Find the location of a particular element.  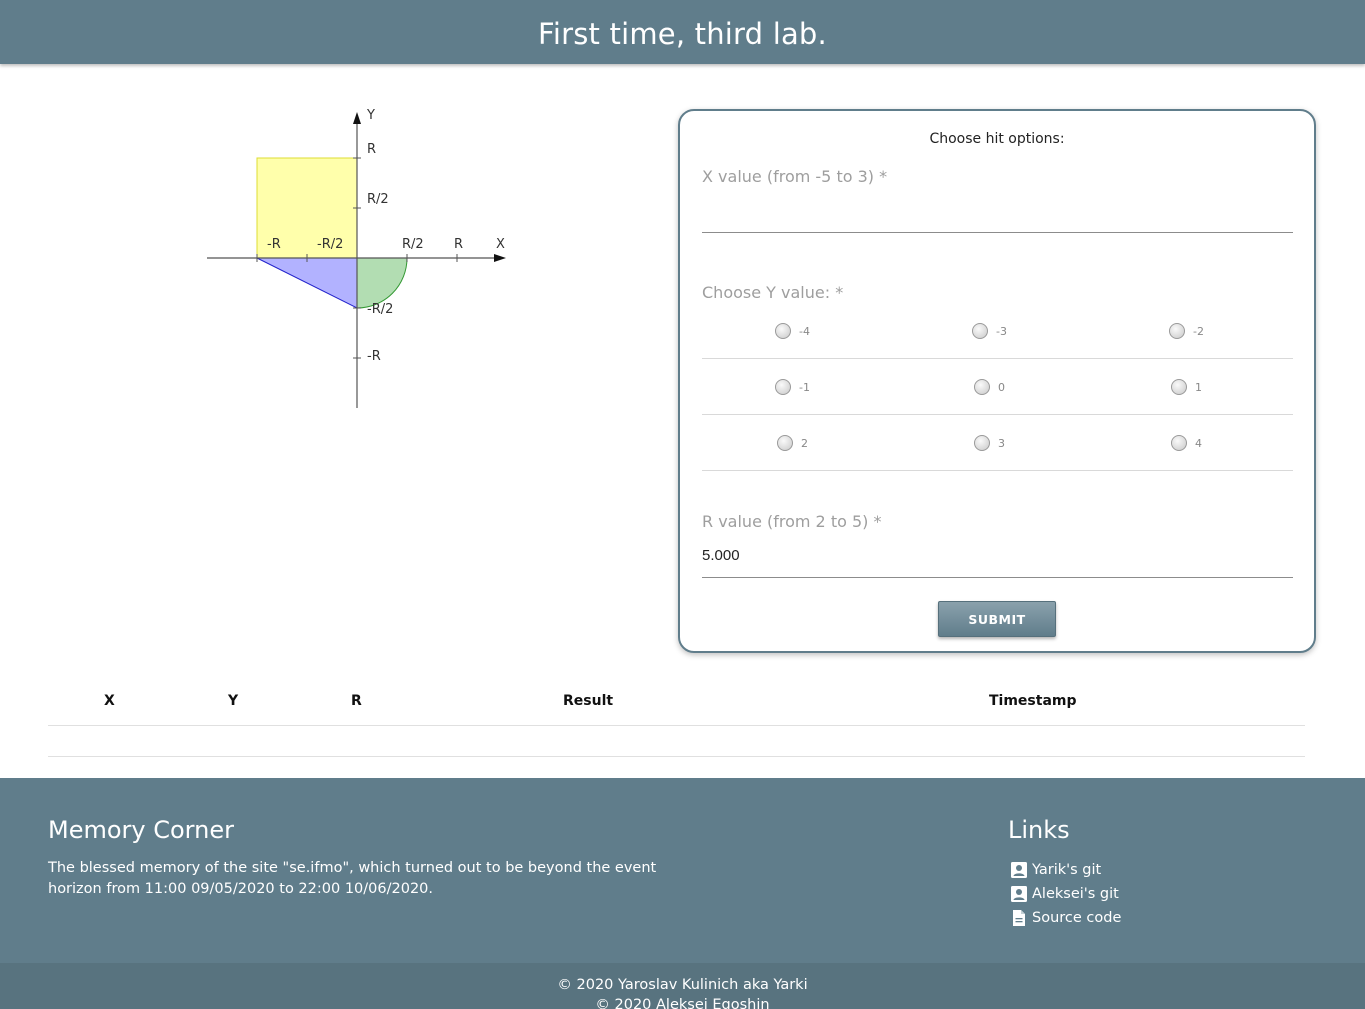

y-option-0: 0 is located at coordinates (989, 387).